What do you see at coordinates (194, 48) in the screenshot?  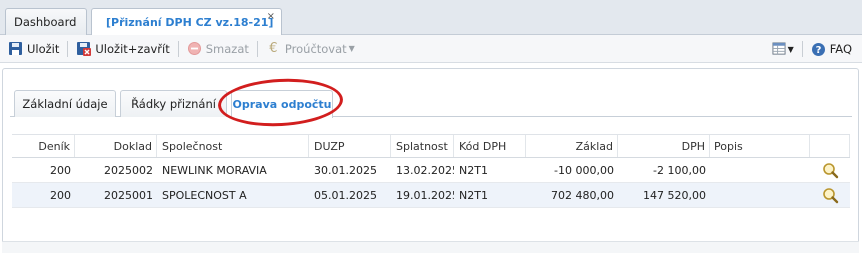 I see `delete-icon` at bounding box center [194, 48].